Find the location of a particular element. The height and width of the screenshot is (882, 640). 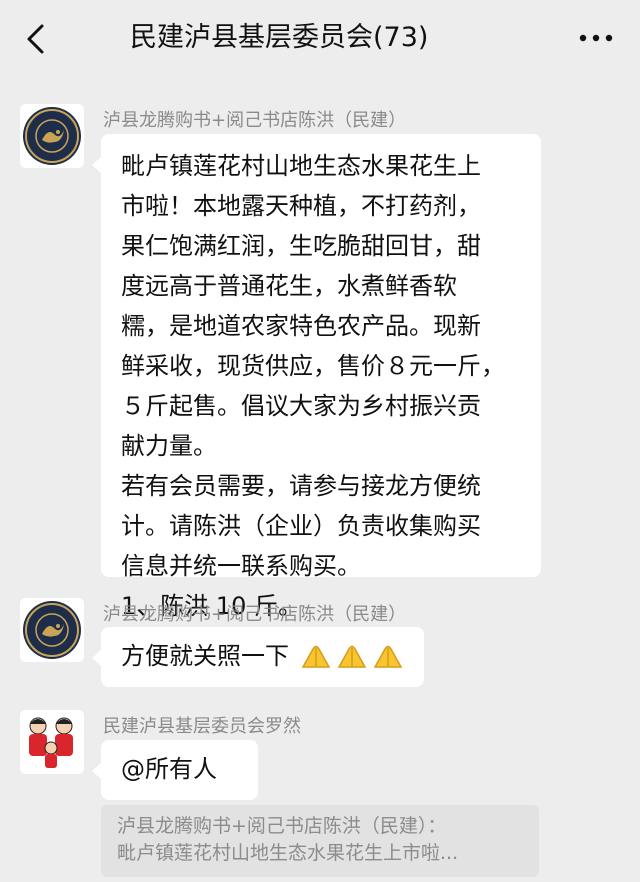

message-bubble: 方便就关照一下 is located at coordinates (258, 657).